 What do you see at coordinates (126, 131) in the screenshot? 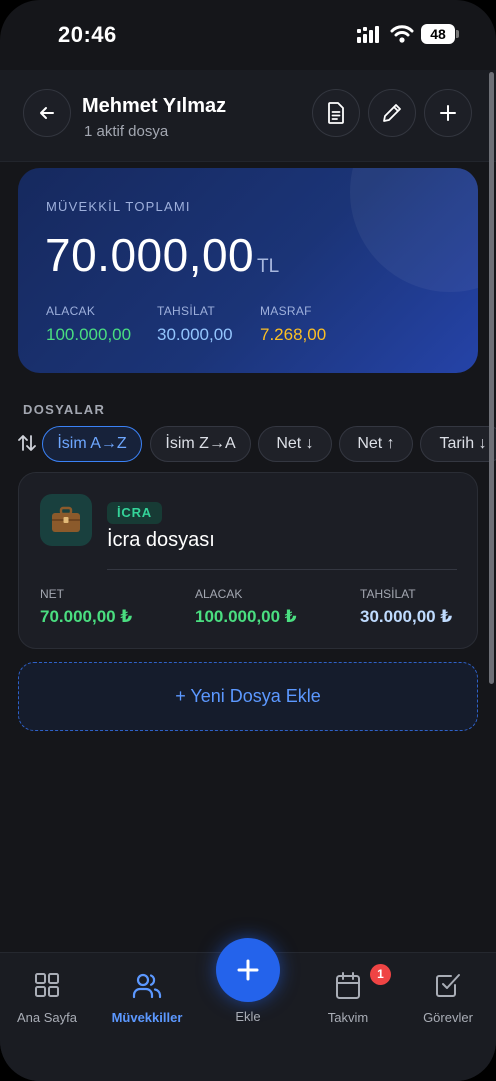
I see `active-file-count: 1 aktif dosya` at bounding box center [126, 131].